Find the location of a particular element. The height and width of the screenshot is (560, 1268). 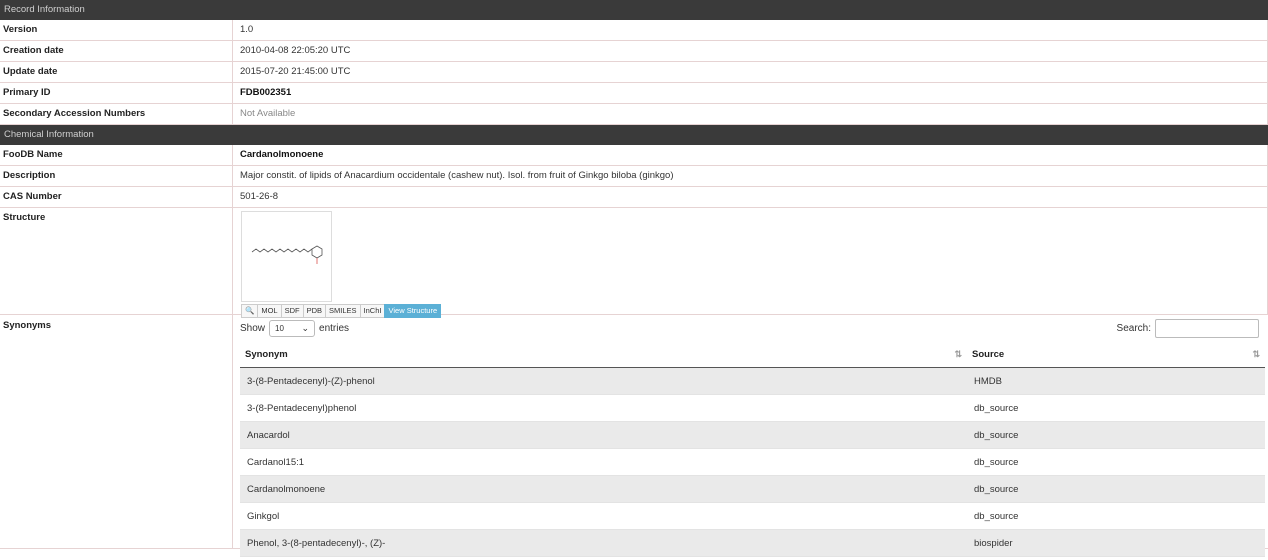

creation-date-label: Creation date is located at coordinates (116, 51).